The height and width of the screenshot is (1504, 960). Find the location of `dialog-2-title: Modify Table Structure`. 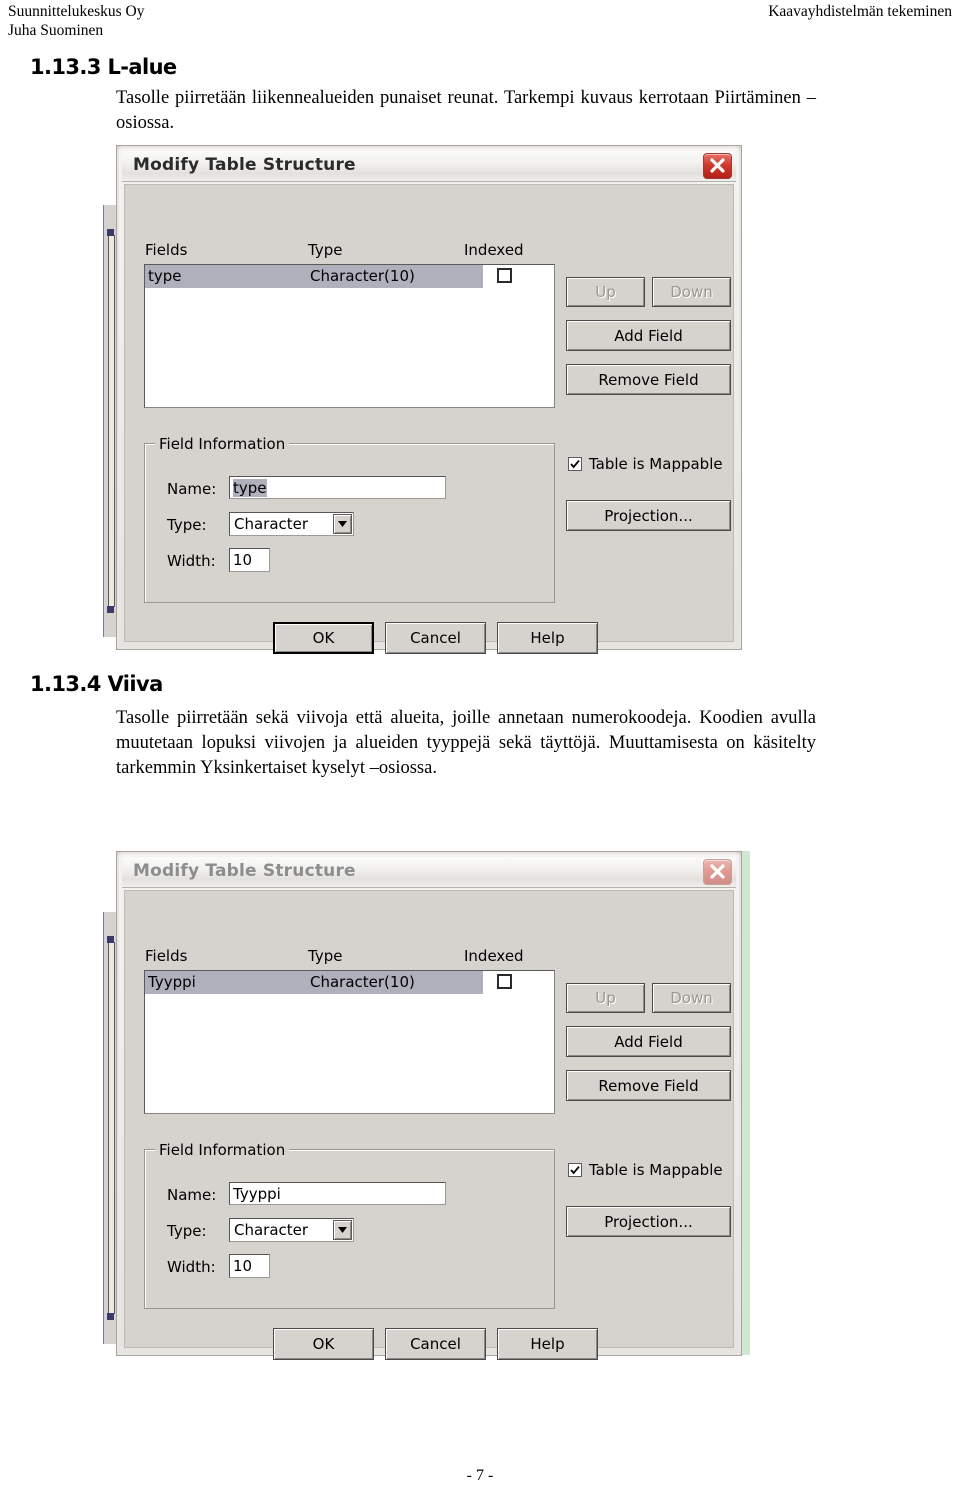

dialog-2-title: Modify Table Structure is located at coordinates (244, 871).